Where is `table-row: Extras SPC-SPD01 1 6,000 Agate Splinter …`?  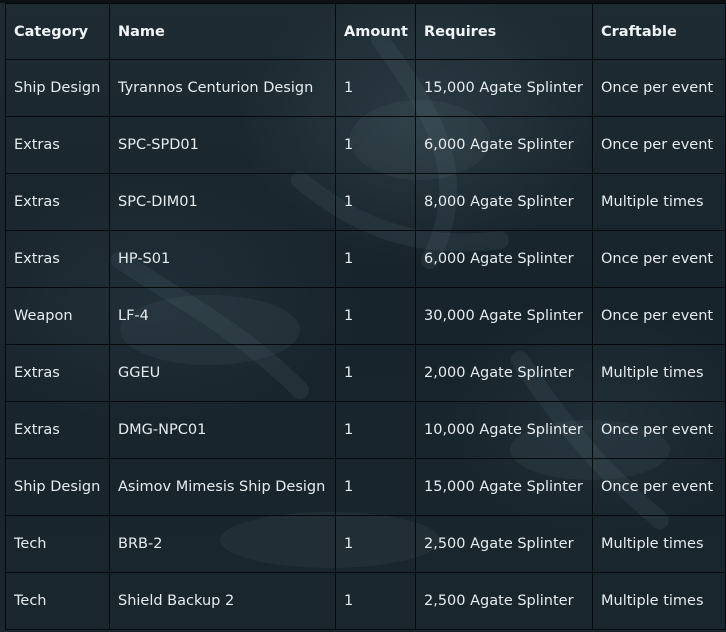 table-row: Extras SPC-SPD01 1 6,000 Agate Splinter … is located at coordinates (365, 145).